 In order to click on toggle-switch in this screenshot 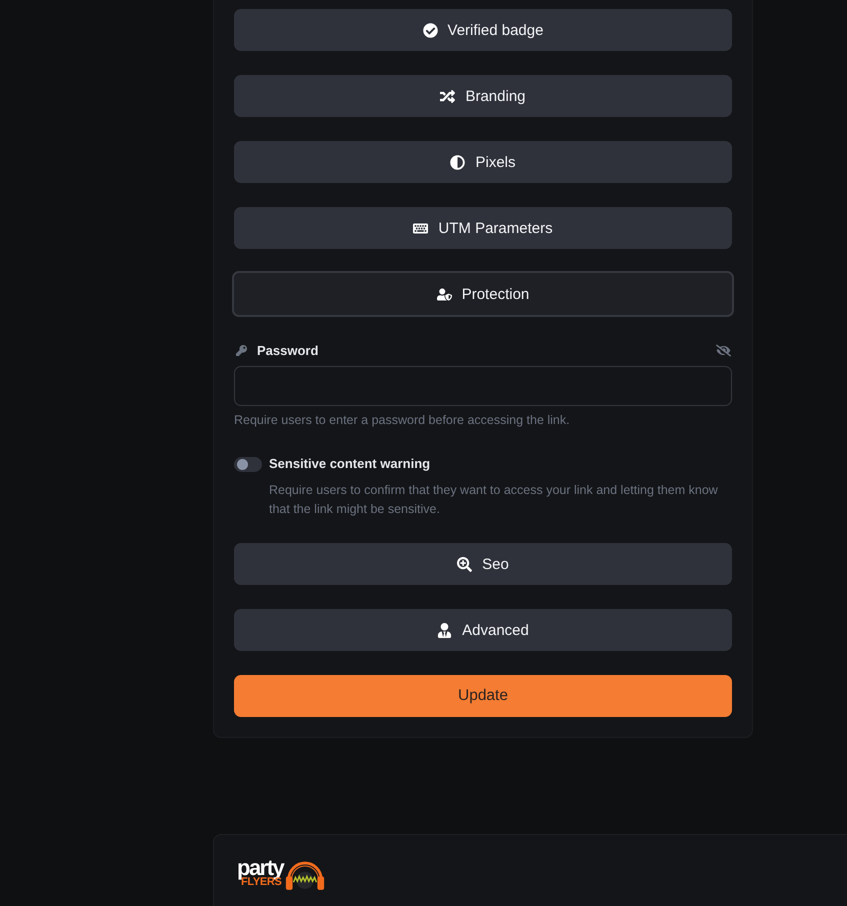, I will do `click(248, 464)`.